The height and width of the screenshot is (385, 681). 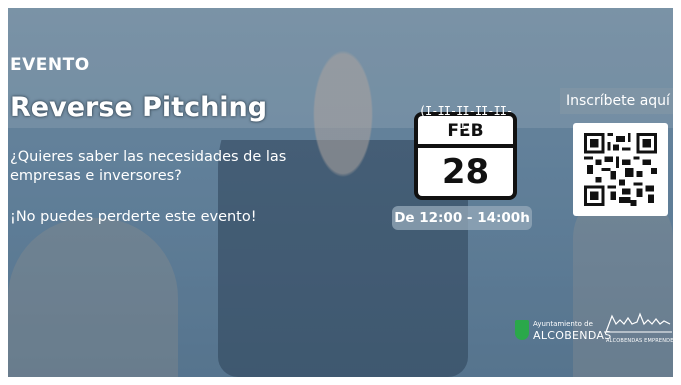 I want to click on emprende-label: ALCOBENDAS EMPRENDE, so click(x=640, y=341).